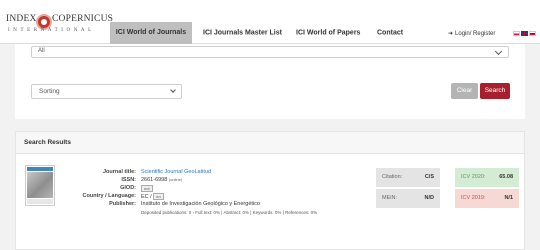 This screenshot has width=540, height=250. Describe the element at coordinates (146, 197) in the screenshot. I see `country-code: EC /` at that location.